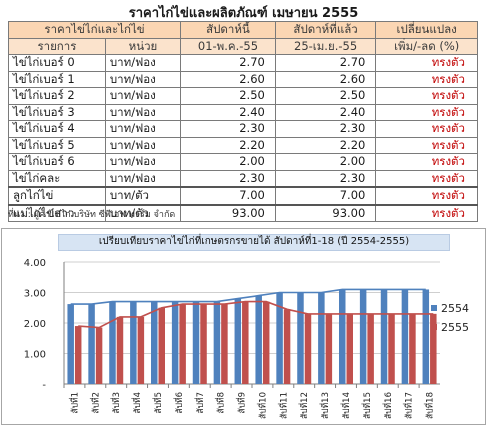 Image resolution: width=487 pixels, height=426 pixels. What do you see at coordinates (57, 79) in the screenshot?
I see `row-name: ไข่ไก่เบอร์ 1` at bounding box center [57, 79].